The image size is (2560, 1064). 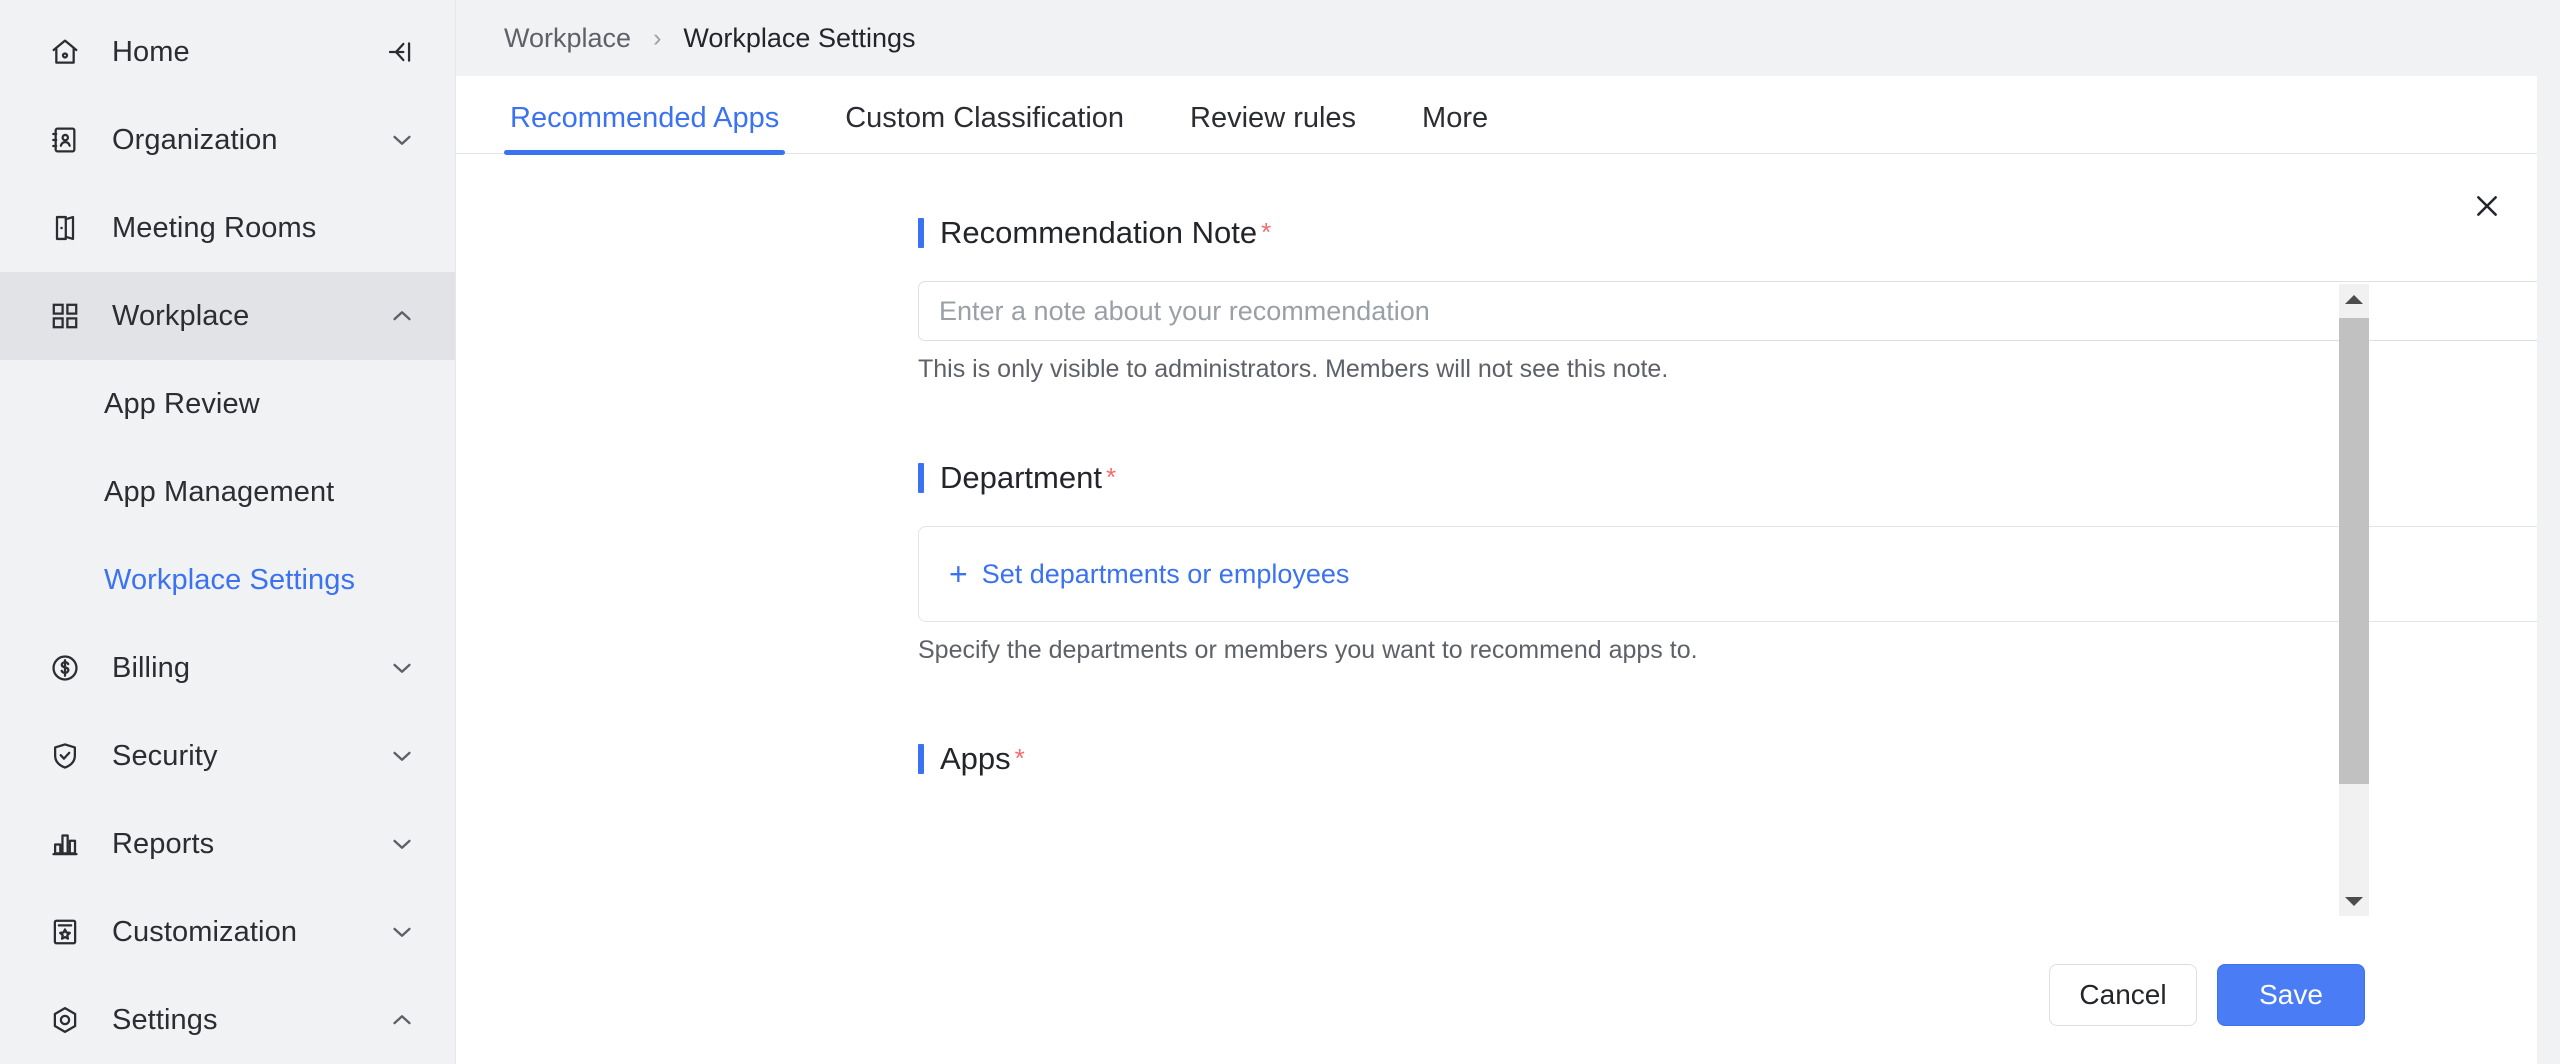 What do you see at coordinates (958, 574) in the screenshot?
I see `plus-icon: +` at bounding box center [958, 574].